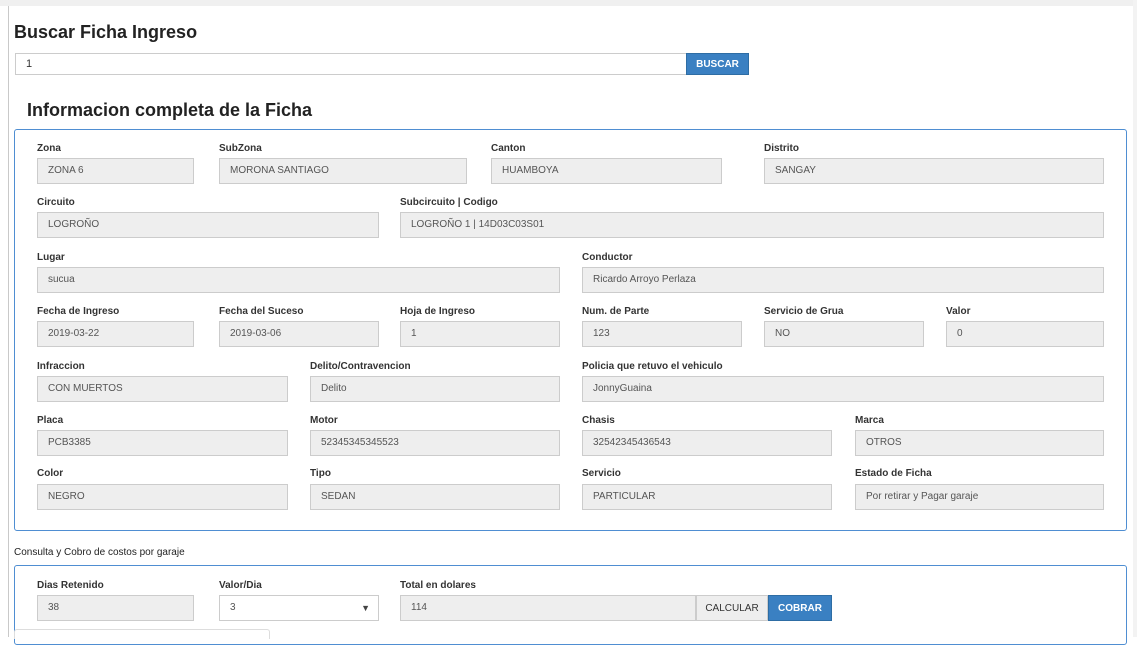  I want to click on field-dias-retenido: 38, so click(115, 608).